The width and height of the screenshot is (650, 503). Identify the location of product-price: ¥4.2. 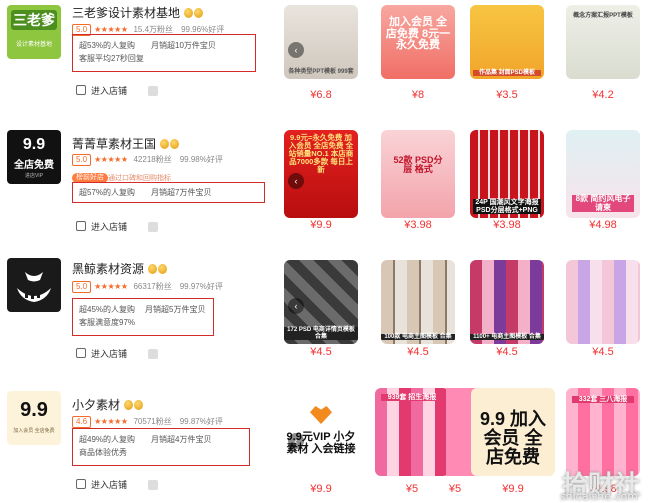
(603, 95).